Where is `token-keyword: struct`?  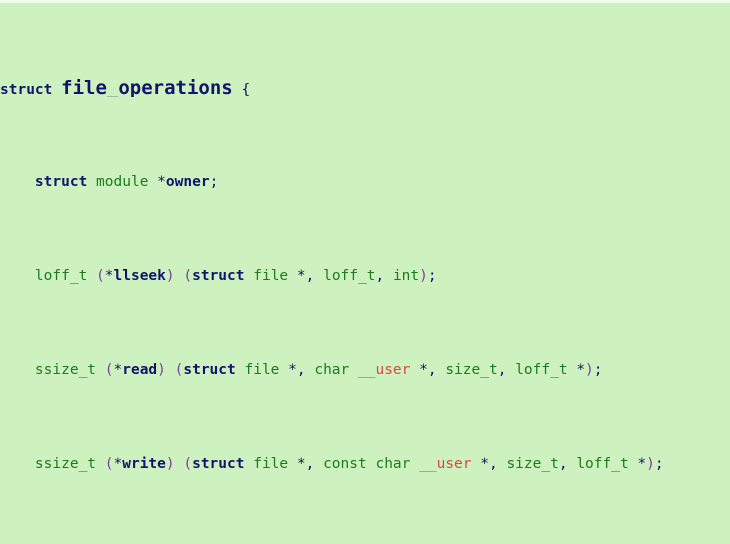
token-keyword: struct is located at coordinates (26, 89).